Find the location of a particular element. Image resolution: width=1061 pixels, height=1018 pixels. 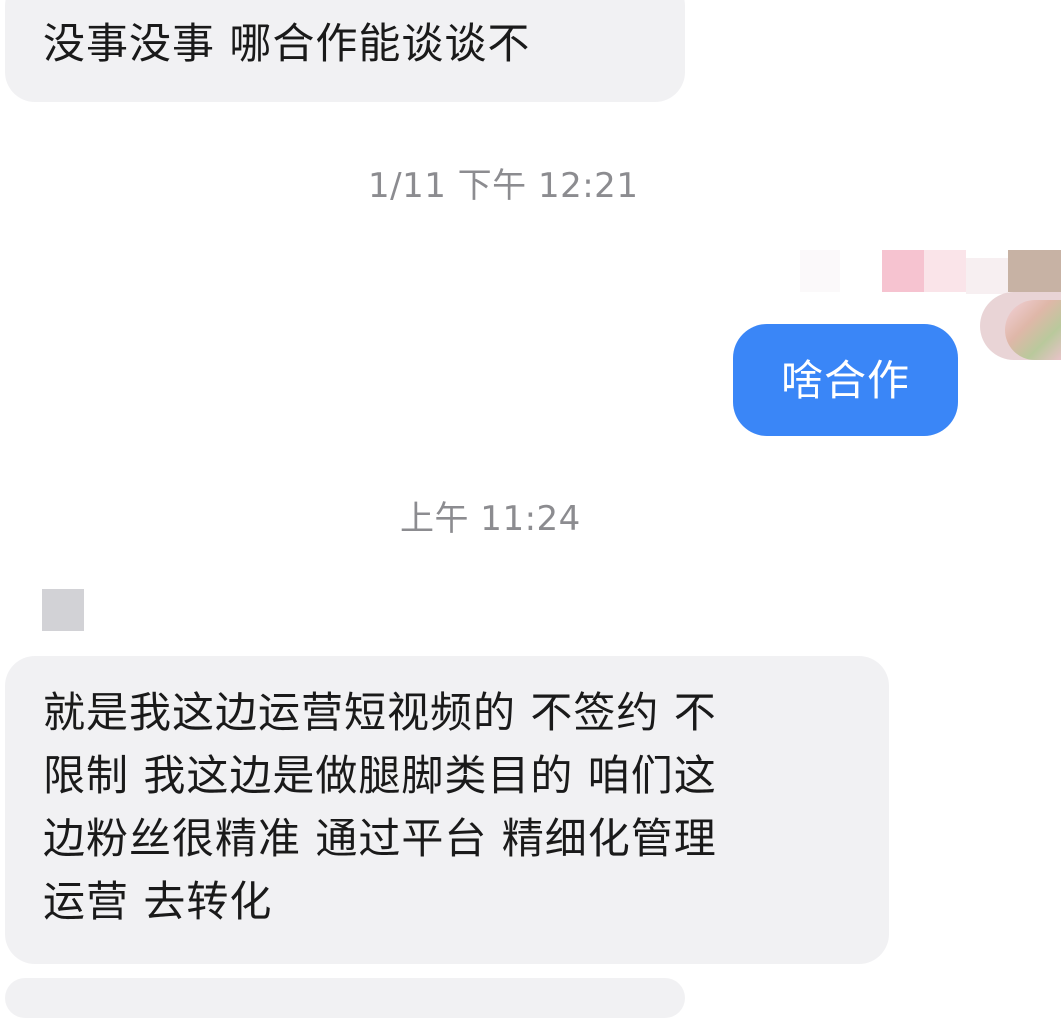

incoming-message-bubble-partial is located at coordinates (345, 998).